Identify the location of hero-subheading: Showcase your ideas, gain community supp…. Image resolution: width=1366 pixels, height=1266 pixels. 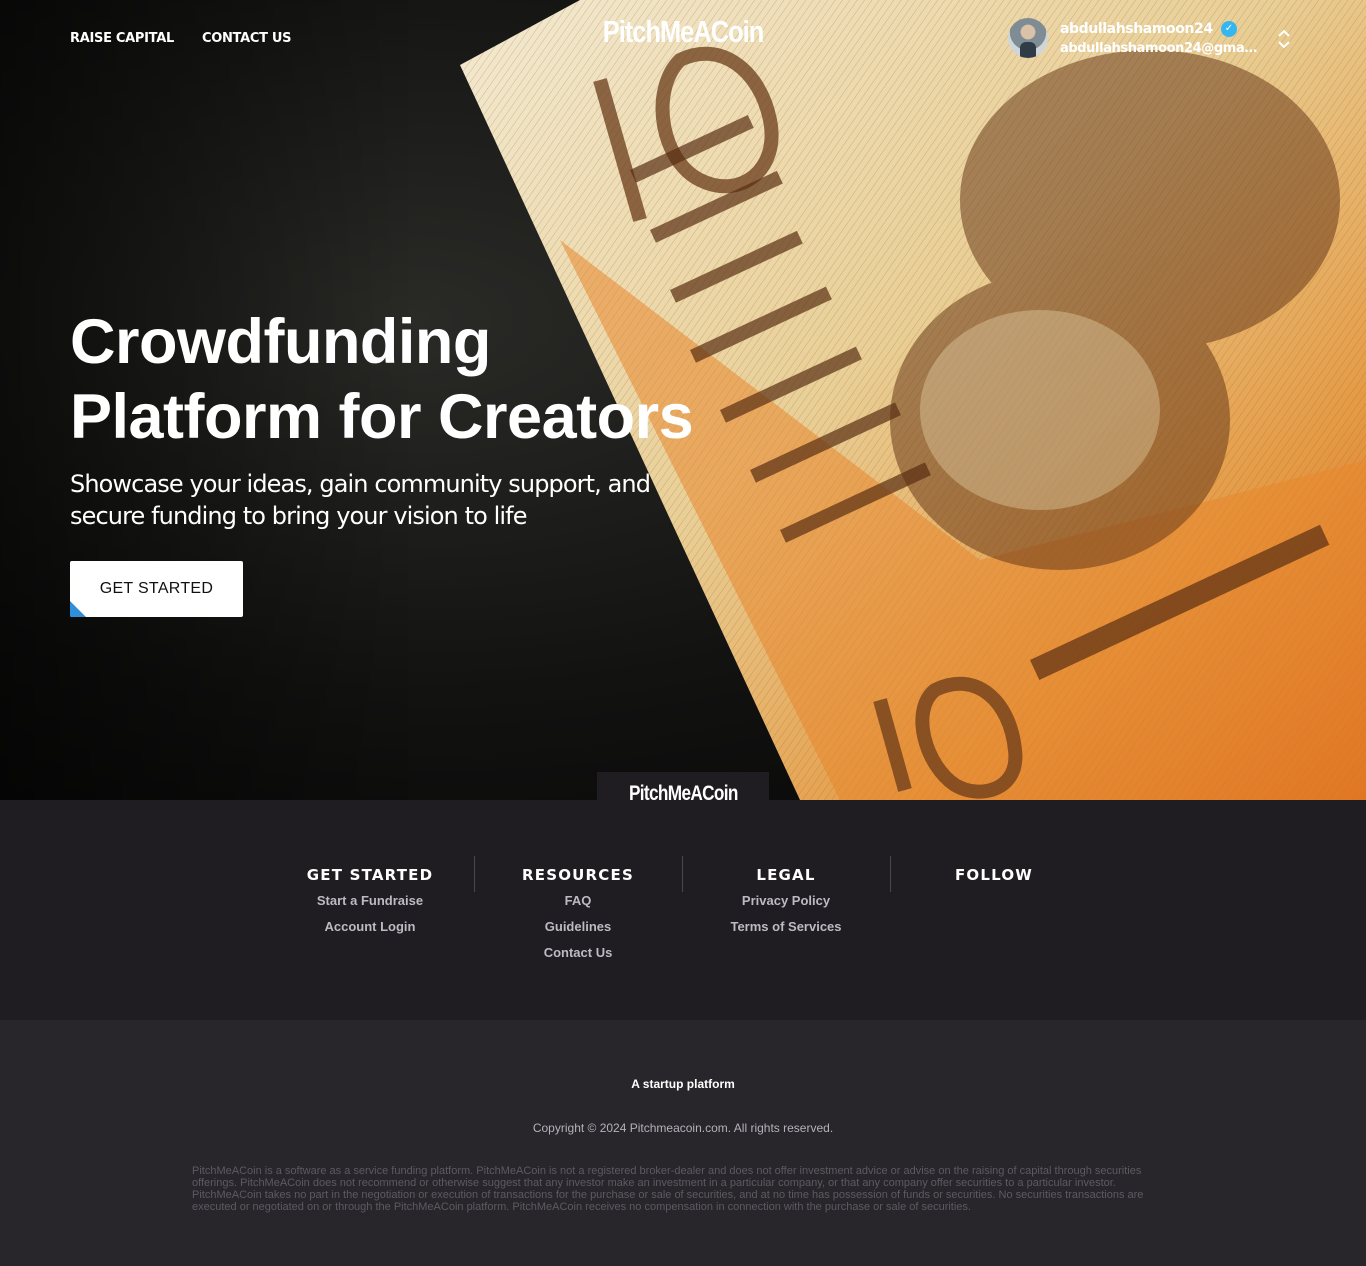
(360, 500).